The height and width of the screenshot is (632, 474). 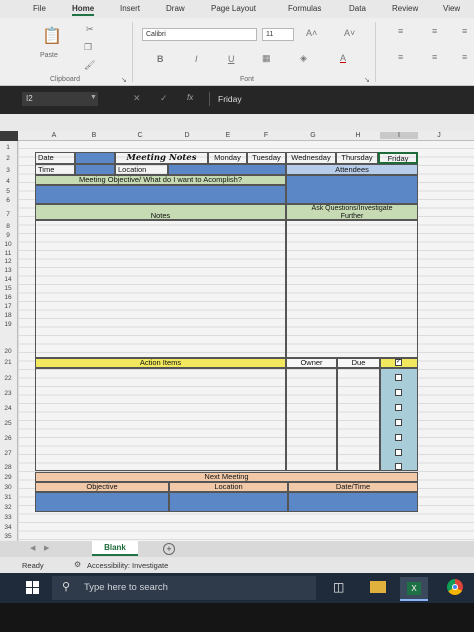 I want to click on tab-review: Review, so click(x=405, y=8).